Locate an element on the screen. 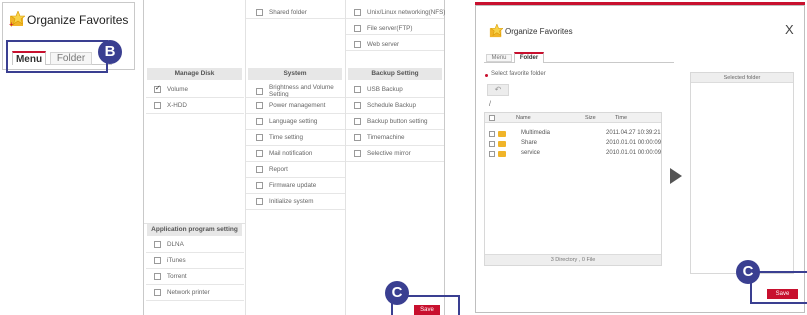  table-row: Share 2010.01.01 00:00:09 is located at coordinates (573, 144).